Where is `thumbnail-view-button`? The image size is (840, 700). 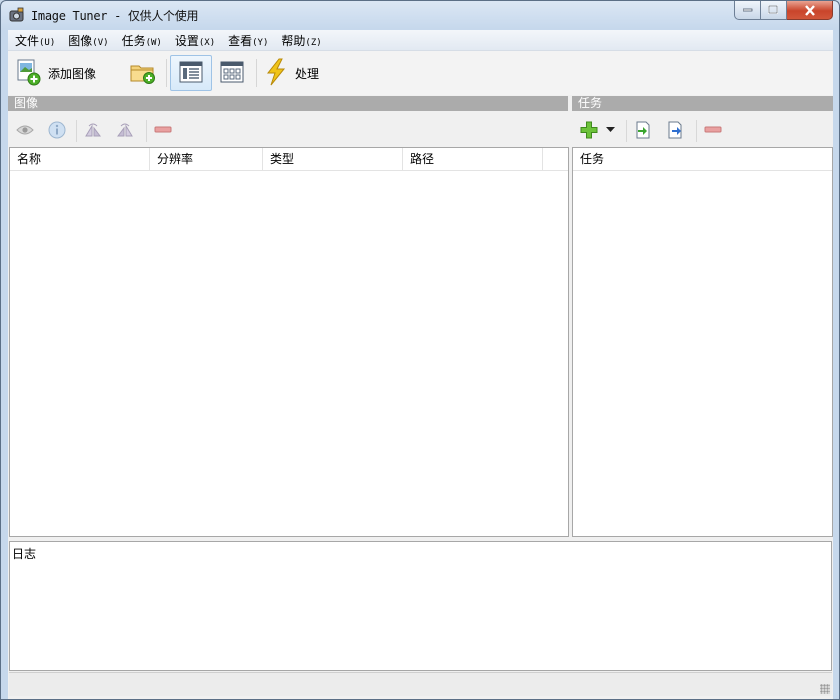
thumbnail-view-button is located at coordinates (232, 73).